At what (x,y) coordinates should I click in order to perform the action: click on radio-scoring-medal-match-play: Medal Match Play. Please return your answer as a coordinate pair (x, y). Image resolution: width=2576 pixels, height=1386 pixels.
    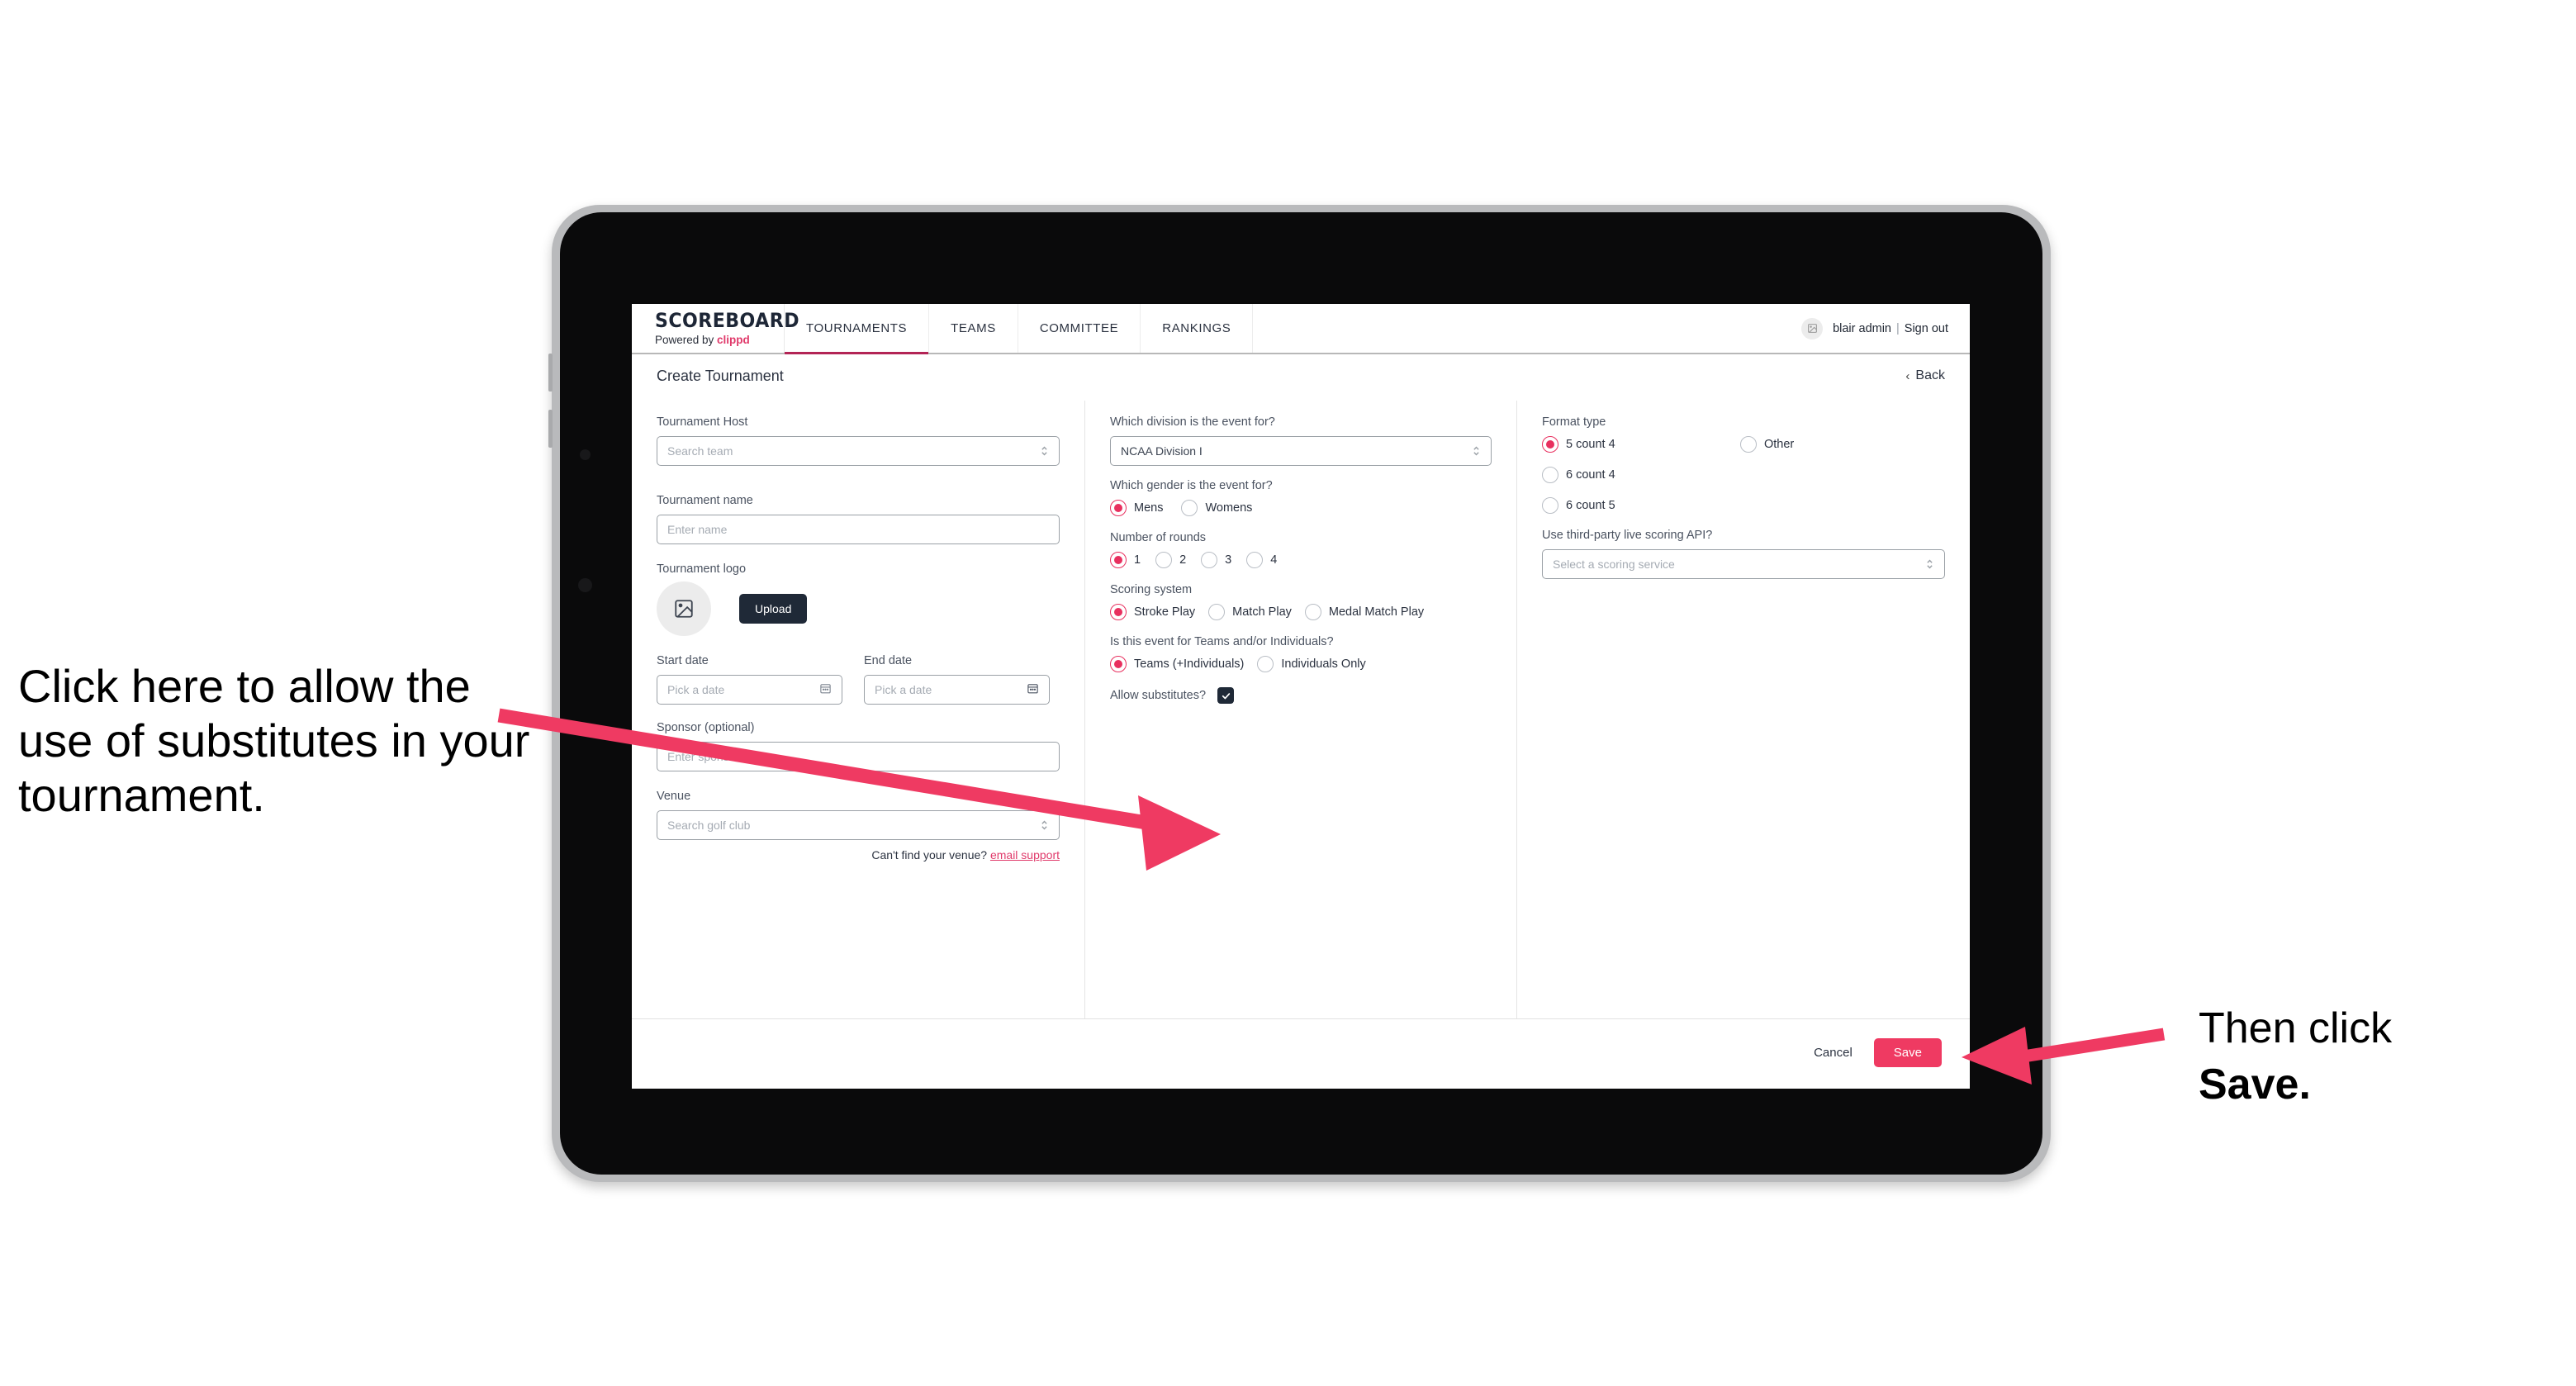
    Looking at the image, I should click on (1364, 612).